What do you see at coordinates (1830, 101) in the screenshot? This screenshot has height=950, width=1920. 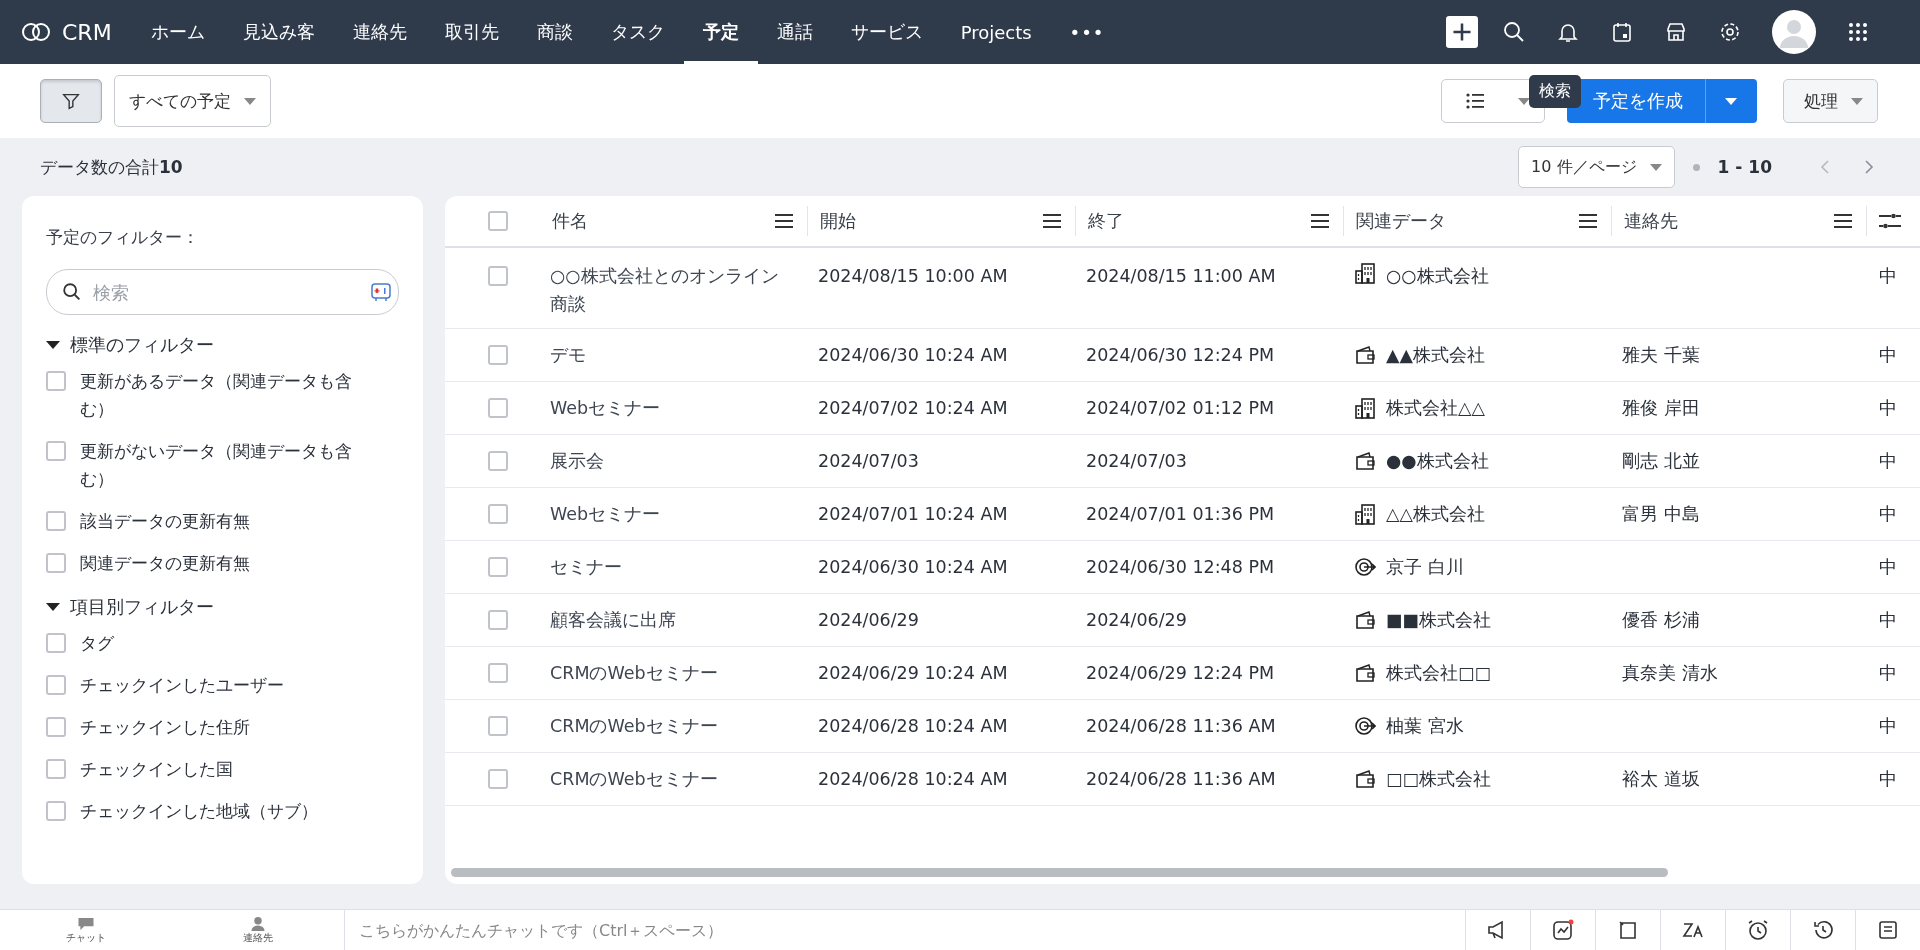 I see `actions-dropdown: 処理` at bounding box center [1830, 101].